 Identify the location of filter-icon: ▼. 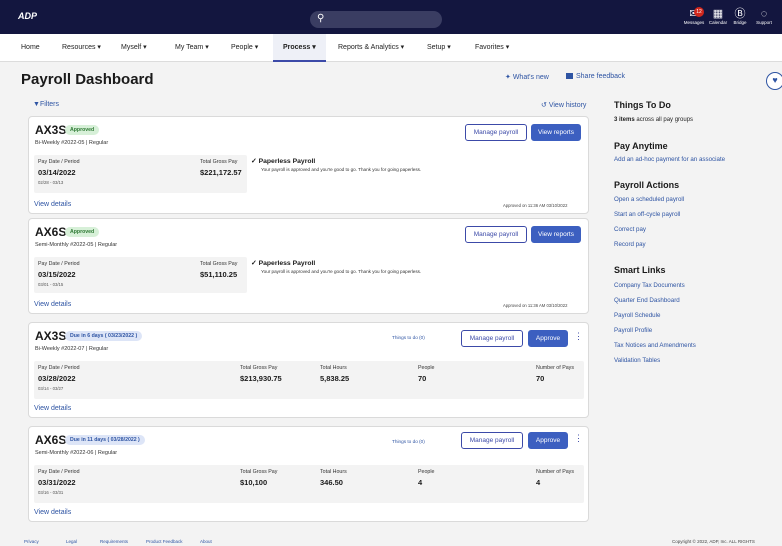
(36, 104).